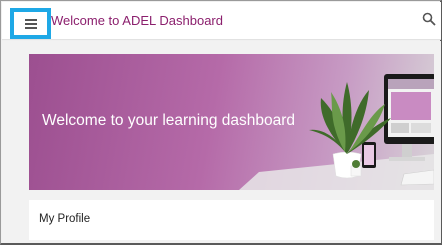 The image size is (442, 245). What do you see at coordinates (169, 120) in the screenshot?
I see `banner-heading: Welcome to your learning dashboard` at bounding box center [169, 120].